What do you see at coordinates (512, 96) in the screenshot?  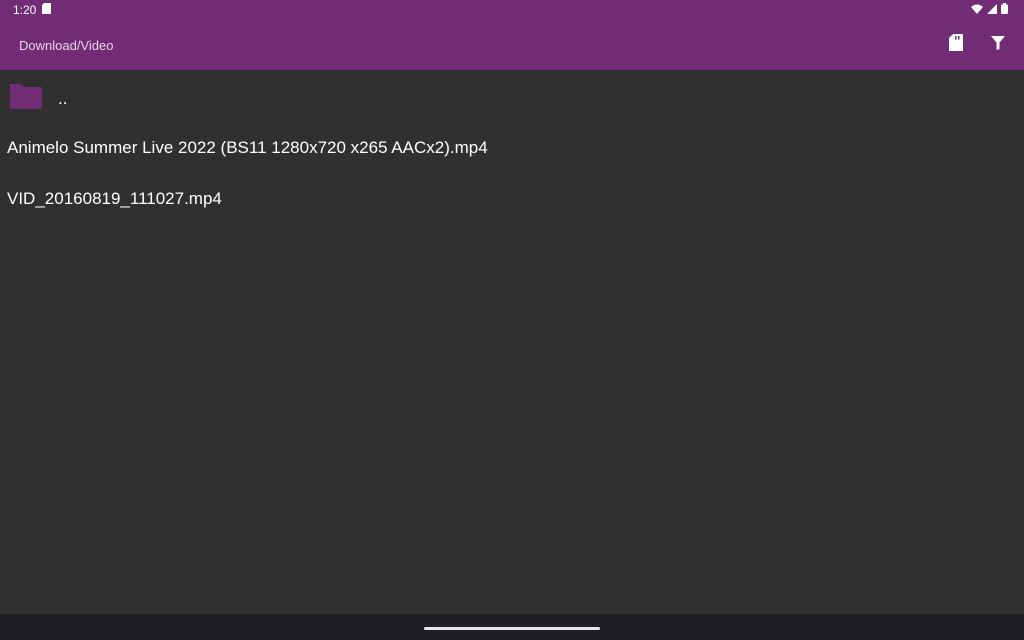 I see `parent-directory-row: ..` at bounding box center [512, 96].